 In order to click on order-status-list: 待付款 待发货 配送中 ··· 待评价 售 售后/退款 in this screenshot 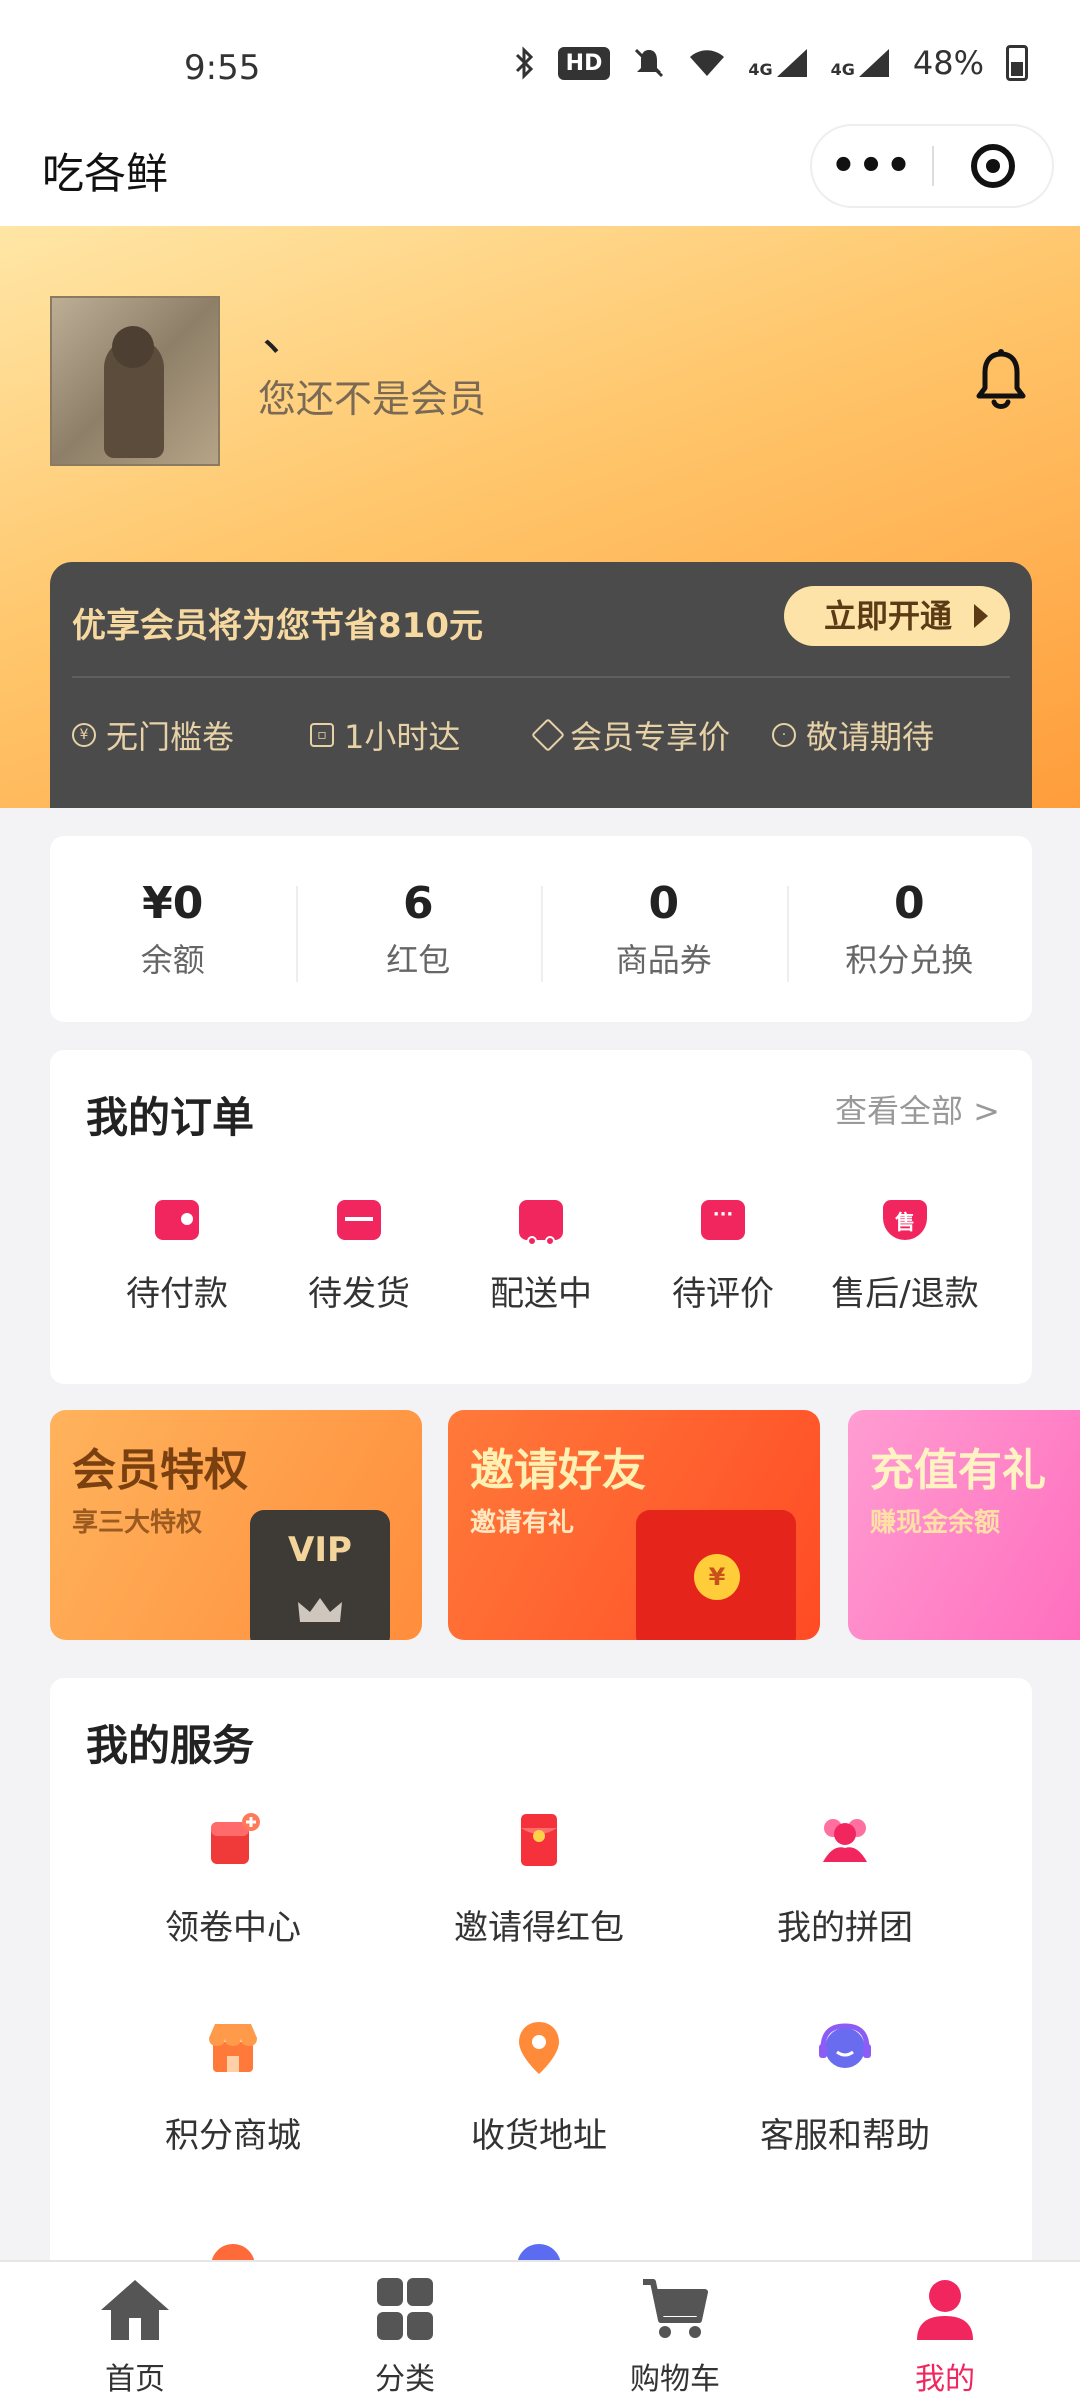, I will do `click(541, 1257)`.